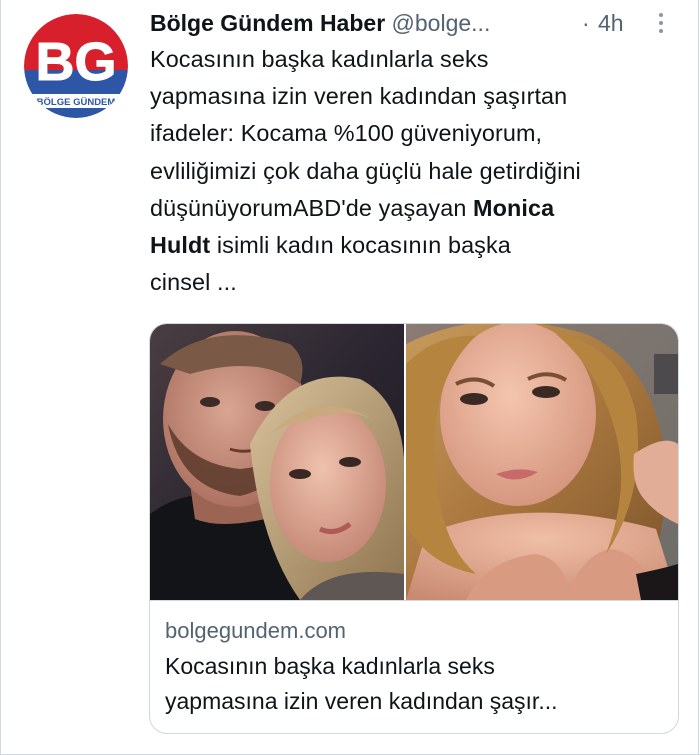  I want to click on tweet-header: Bölge Gündem Haber @bolge... · 4h, so click(415, 23).